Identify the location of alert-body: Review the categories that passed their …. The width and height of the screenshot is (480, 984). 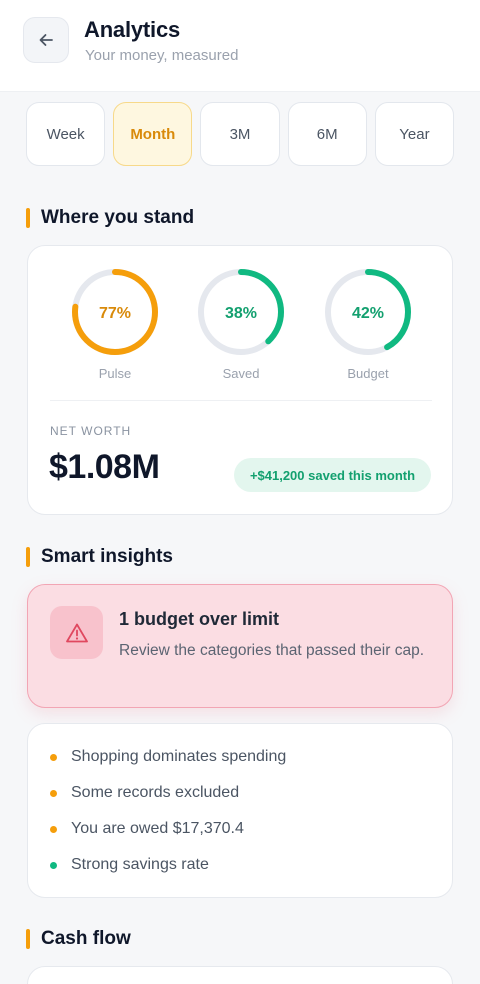
(272, 650).